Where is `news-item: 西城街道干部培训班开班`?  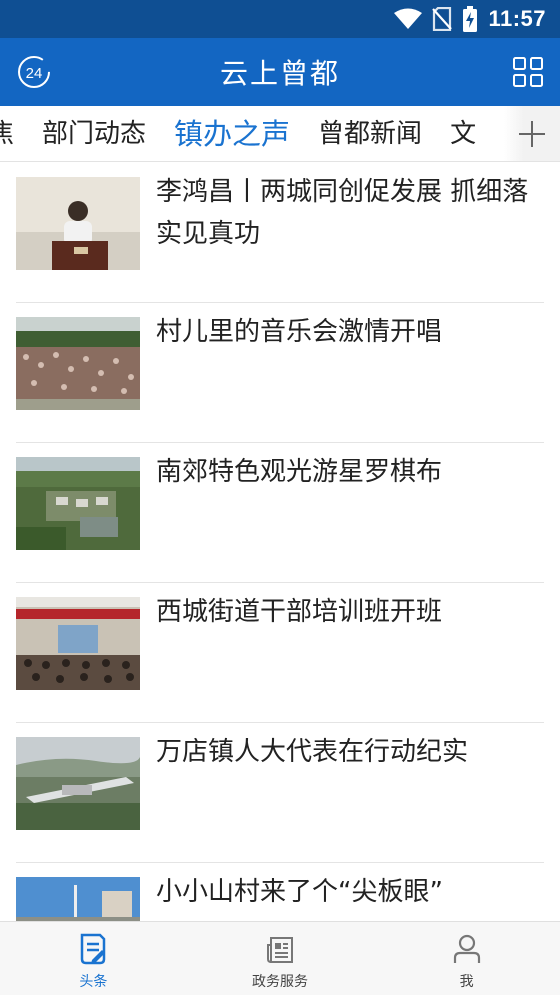 news-item: 西城街道干部培训班开班 is located at coordinates (280, 653).